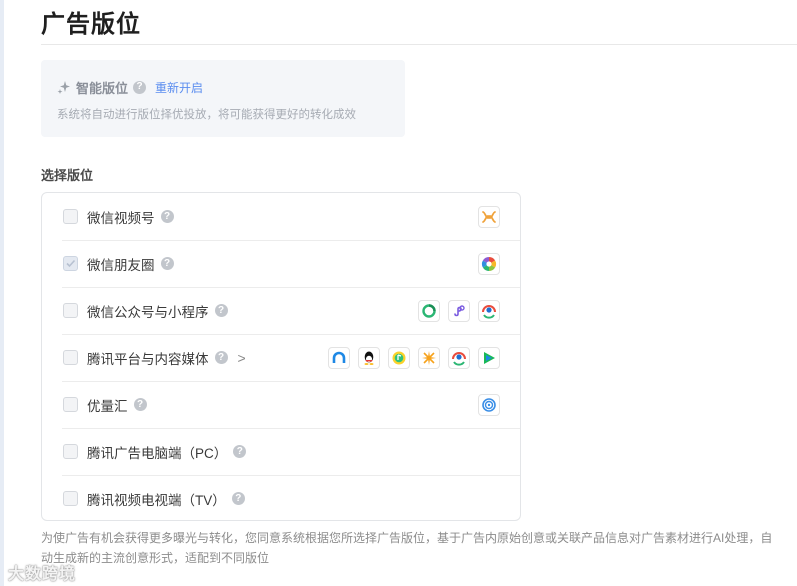 Image resolution: width=797 pixels, height=586 pixels. I want to click on placement-row-youlianghui: 优量汇 ?, so click(281, 404).